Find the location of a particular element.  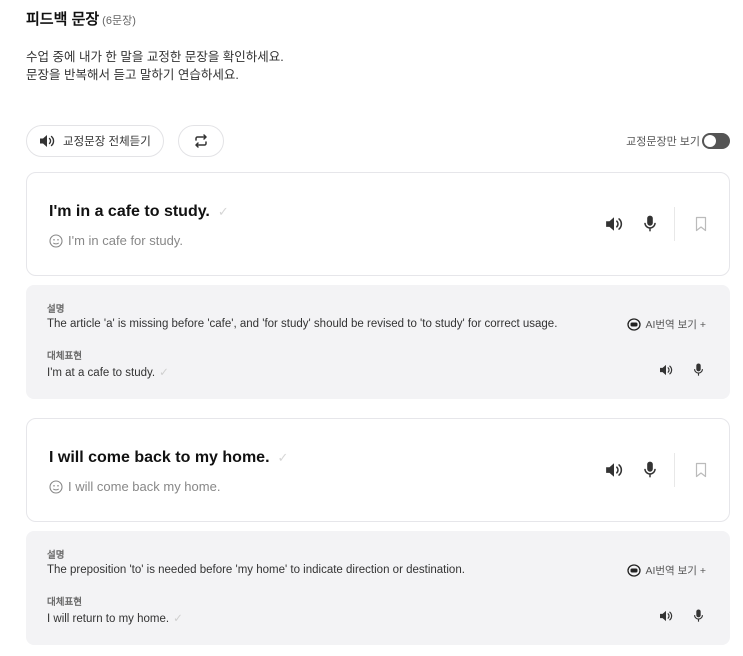

page-title: 피드백 문장 (6문장) is located at coordinates (81, 18).